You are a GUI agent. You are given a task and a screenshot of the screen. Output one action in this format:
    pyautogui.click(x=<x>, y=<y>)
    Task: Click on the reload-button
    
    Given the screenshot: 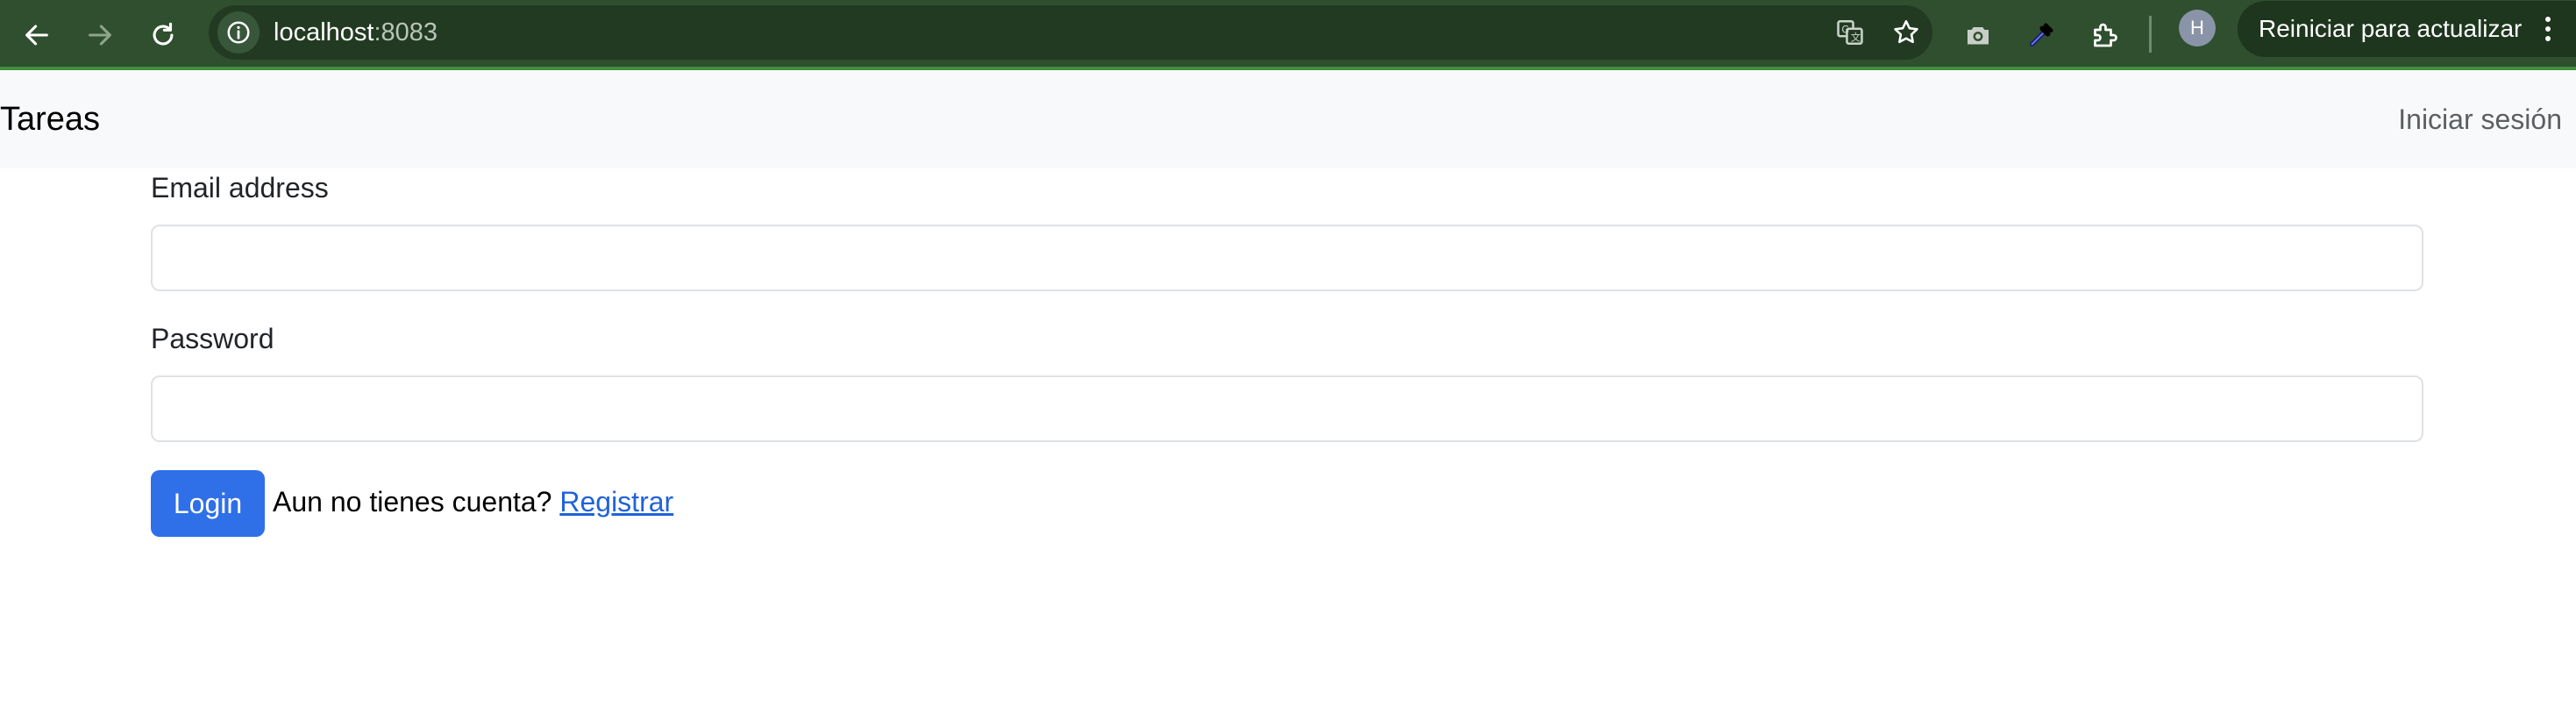 What is the action you would take?
    pyautogui.click(x=163, y=35)
    